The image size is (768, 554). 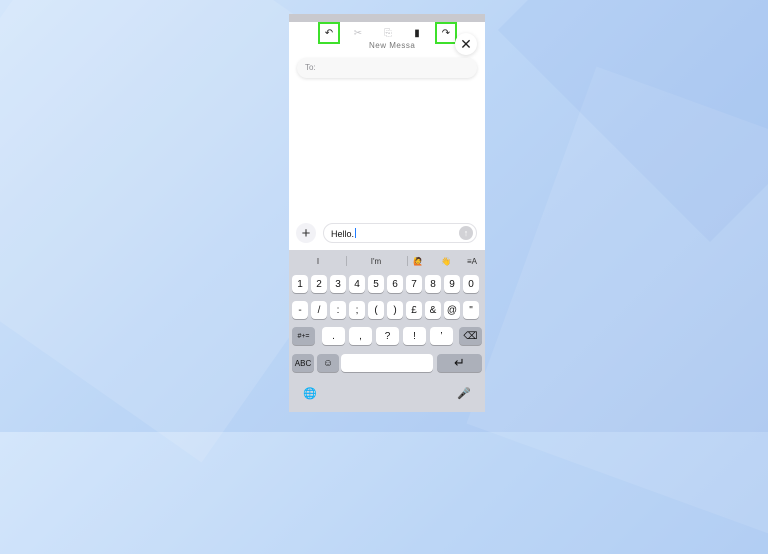 I want to click on key-6: 6, so click(x=395, y=284).